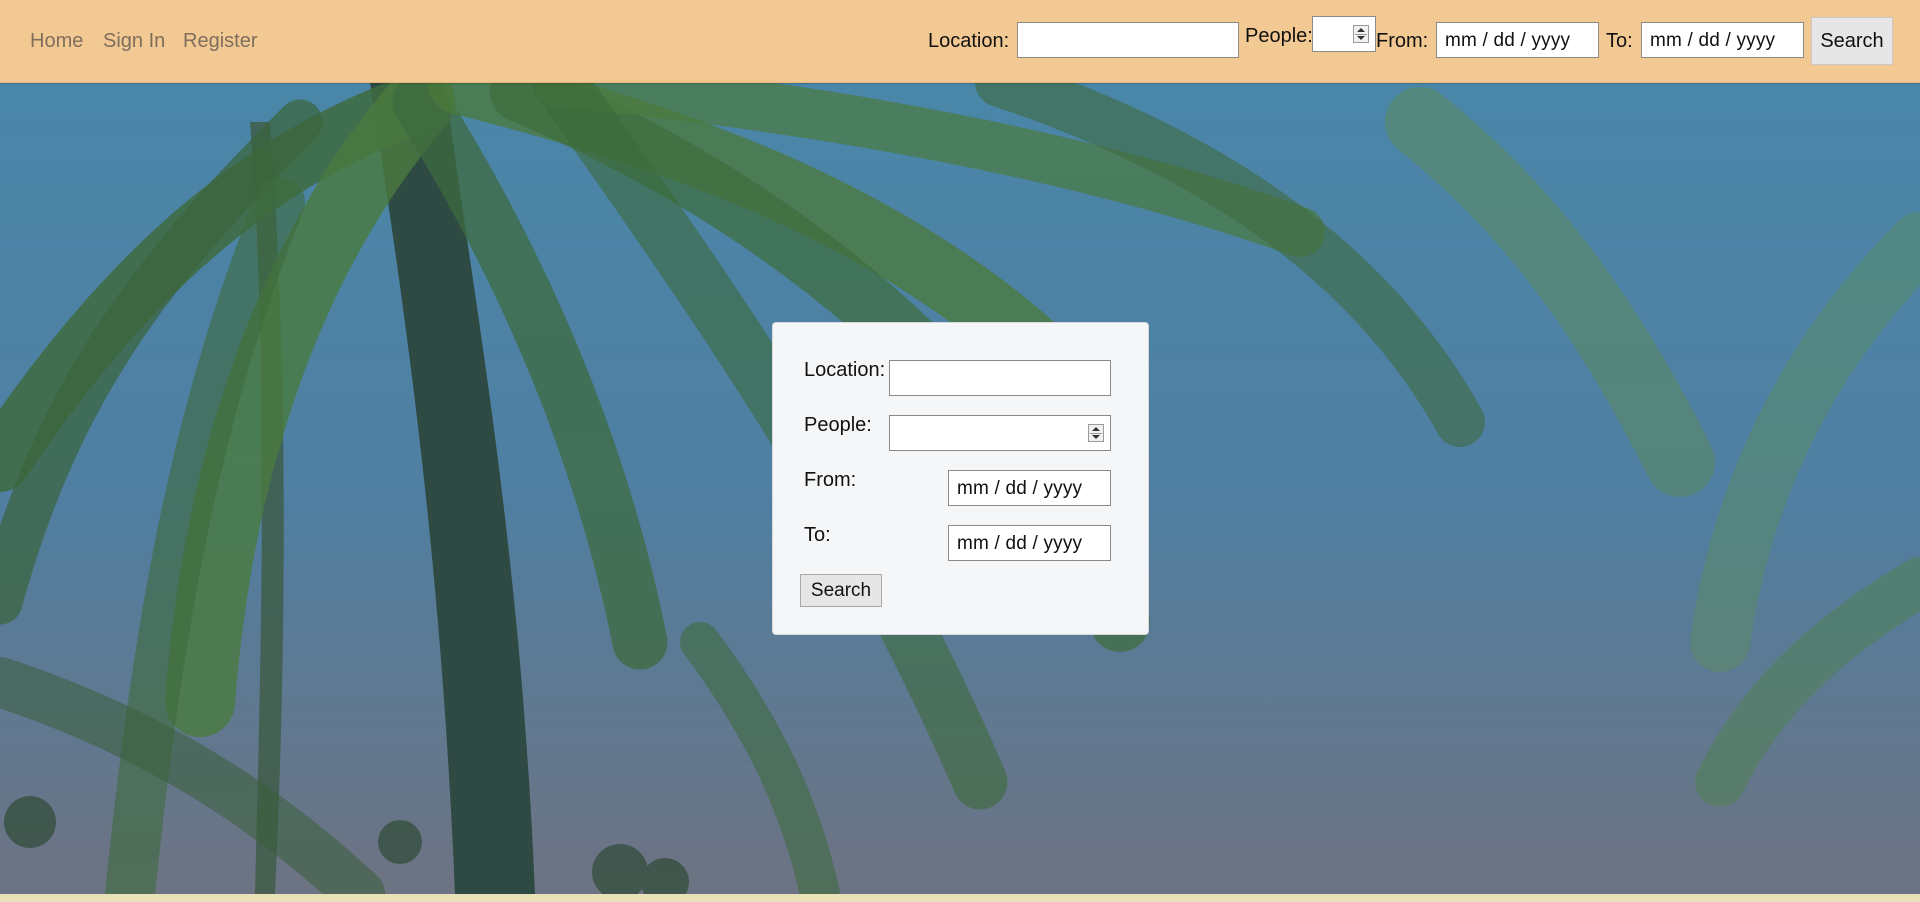 The width and height of the screenshot is (1920, 902). I want to click on to-label: To:, so click(817, 535).